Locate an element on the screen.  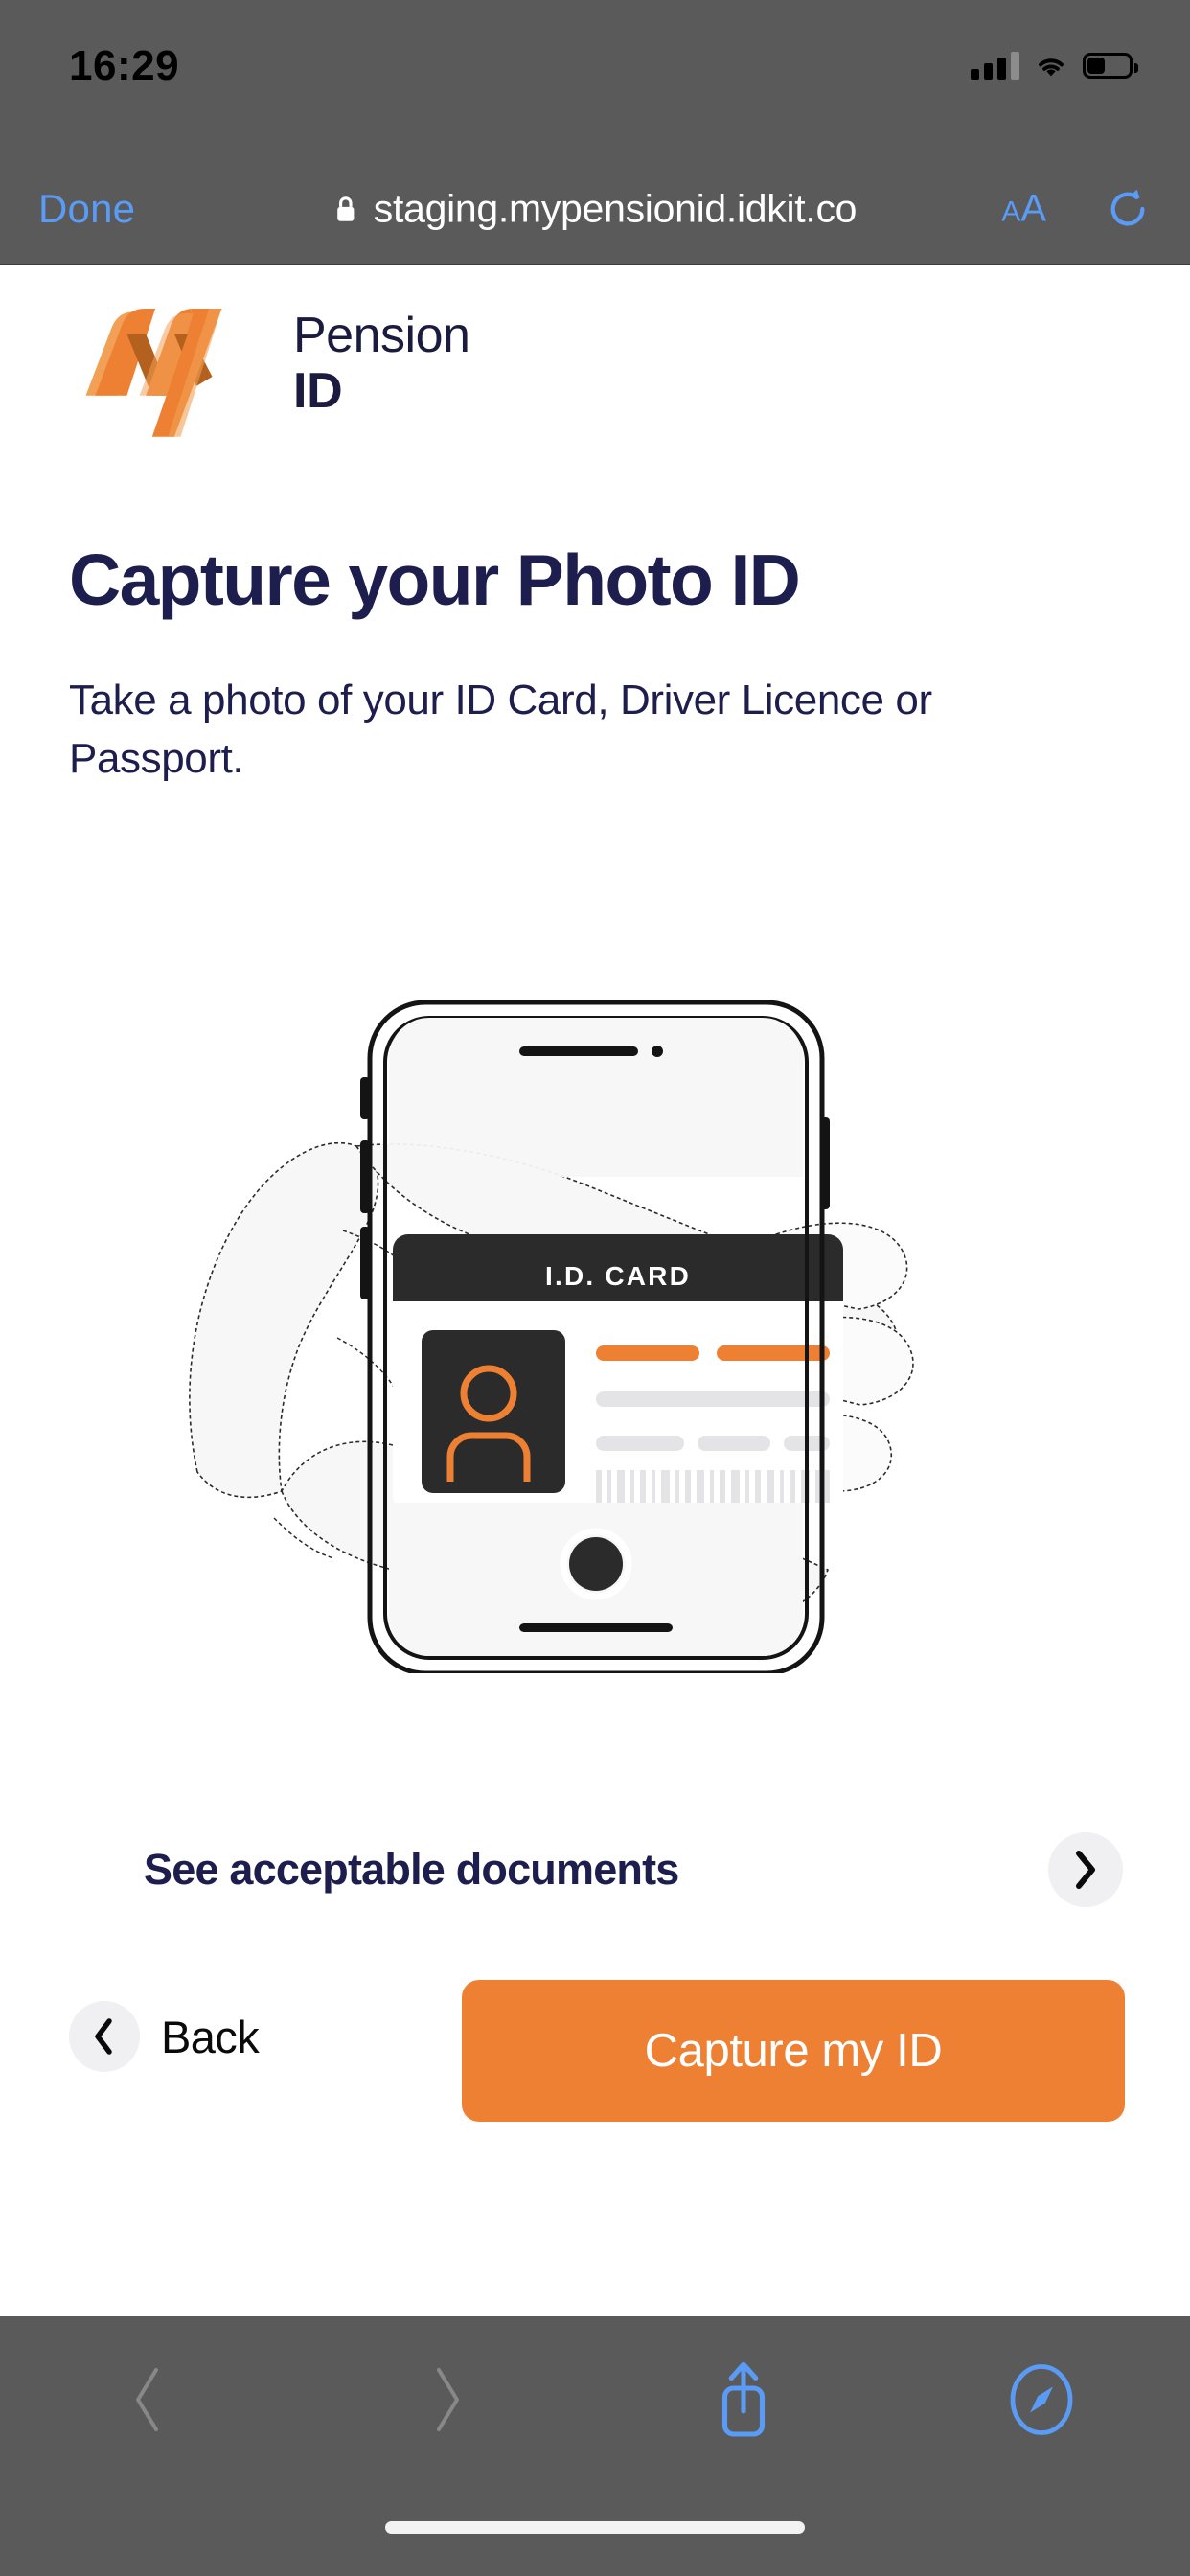
home-indicator is located at coordinates (595, 2527).